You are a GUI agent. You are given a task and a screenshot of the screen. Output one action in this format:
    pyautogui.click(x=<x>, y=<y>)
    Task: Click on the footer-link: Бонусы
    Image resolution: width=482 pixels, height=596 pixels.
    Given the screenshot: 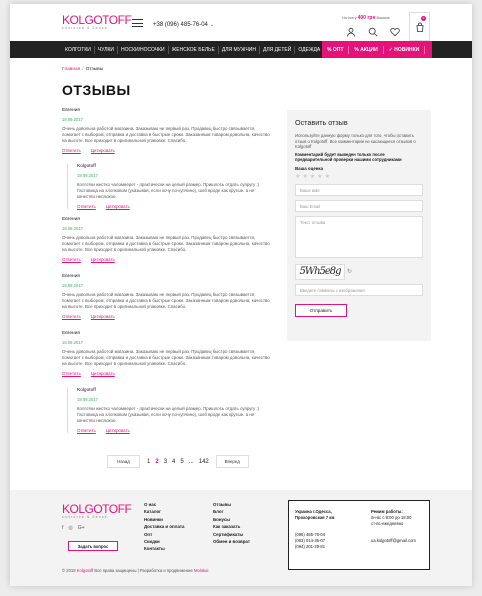 What is the action you would take?
    pyautogui.click(x=231, y=519)
    